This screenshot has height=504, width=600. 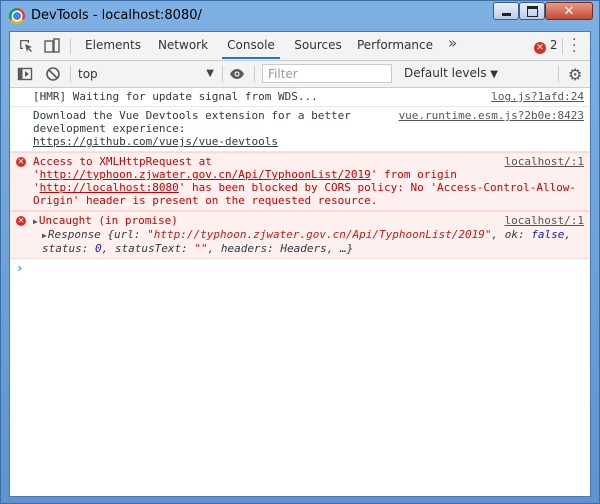 What do you see at coordinates (553, 45) in the screenshot?
I see `error-count: 2` at bounding box center [553, 45].